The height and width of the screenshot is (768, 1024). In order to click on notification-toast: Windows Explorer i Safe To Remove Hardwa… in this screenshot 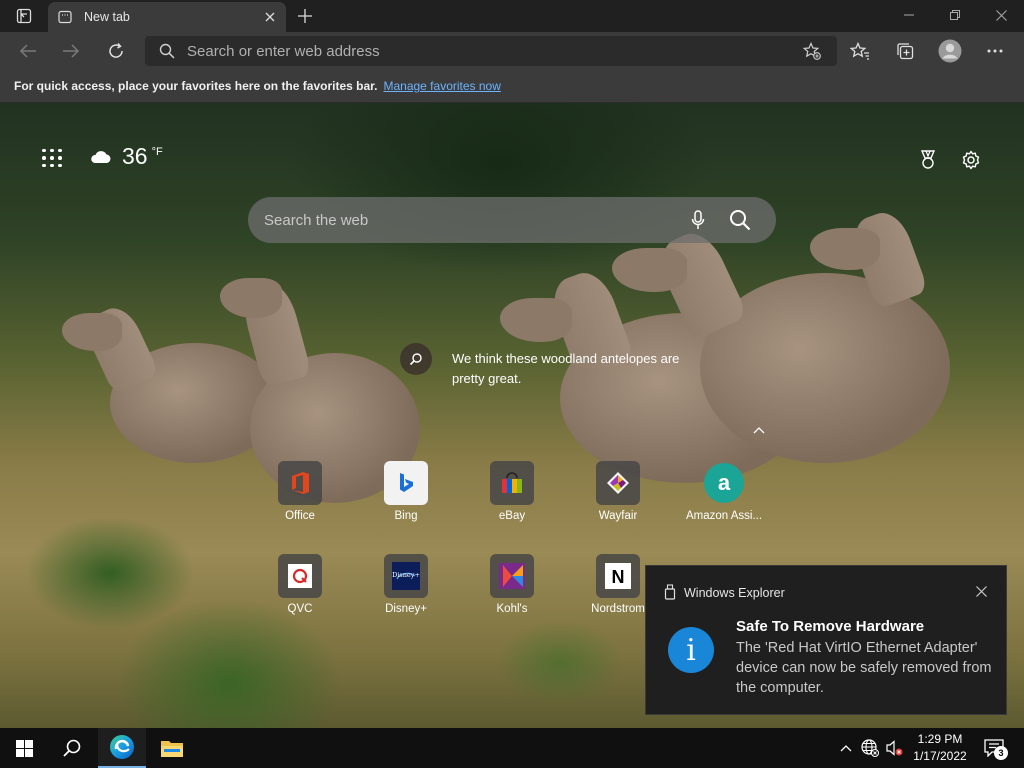, I will do `click(826, 640)`.